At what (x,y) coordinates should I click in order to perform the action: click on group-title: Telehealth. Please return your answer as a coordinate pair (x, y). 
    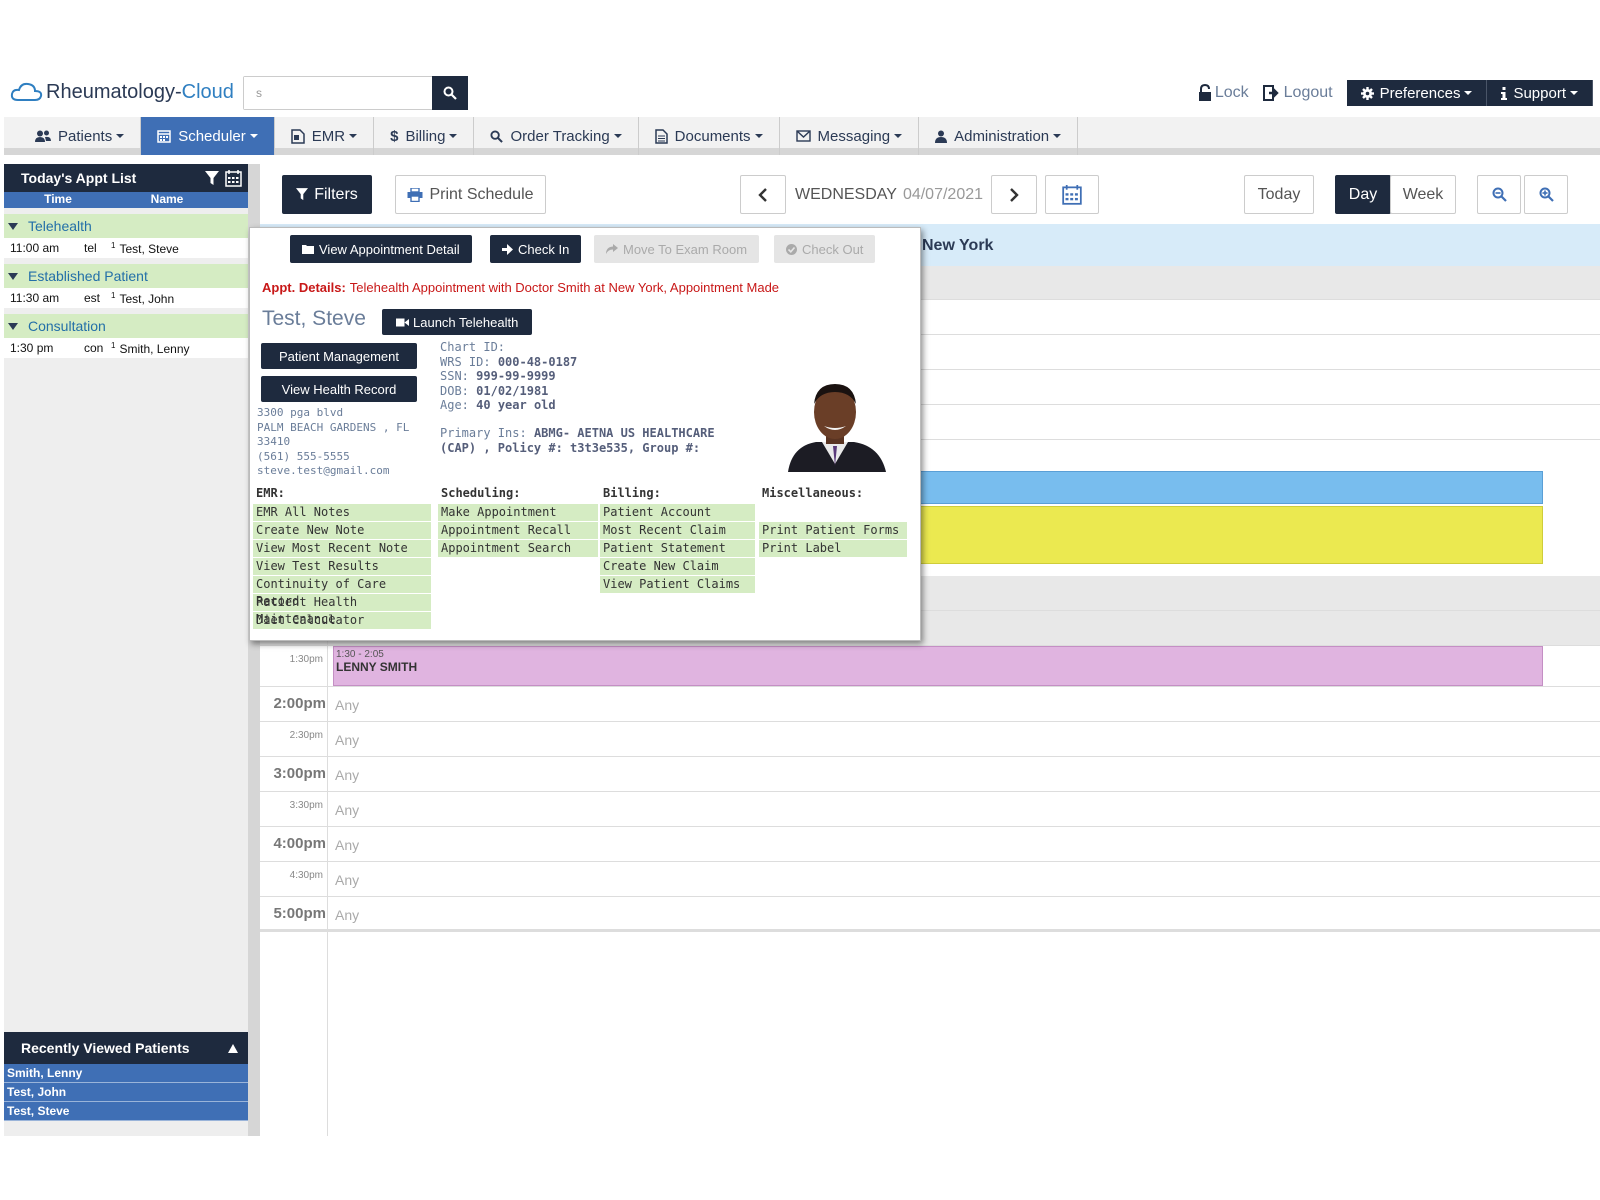
    Looking at the image, I should click on (126, 226).